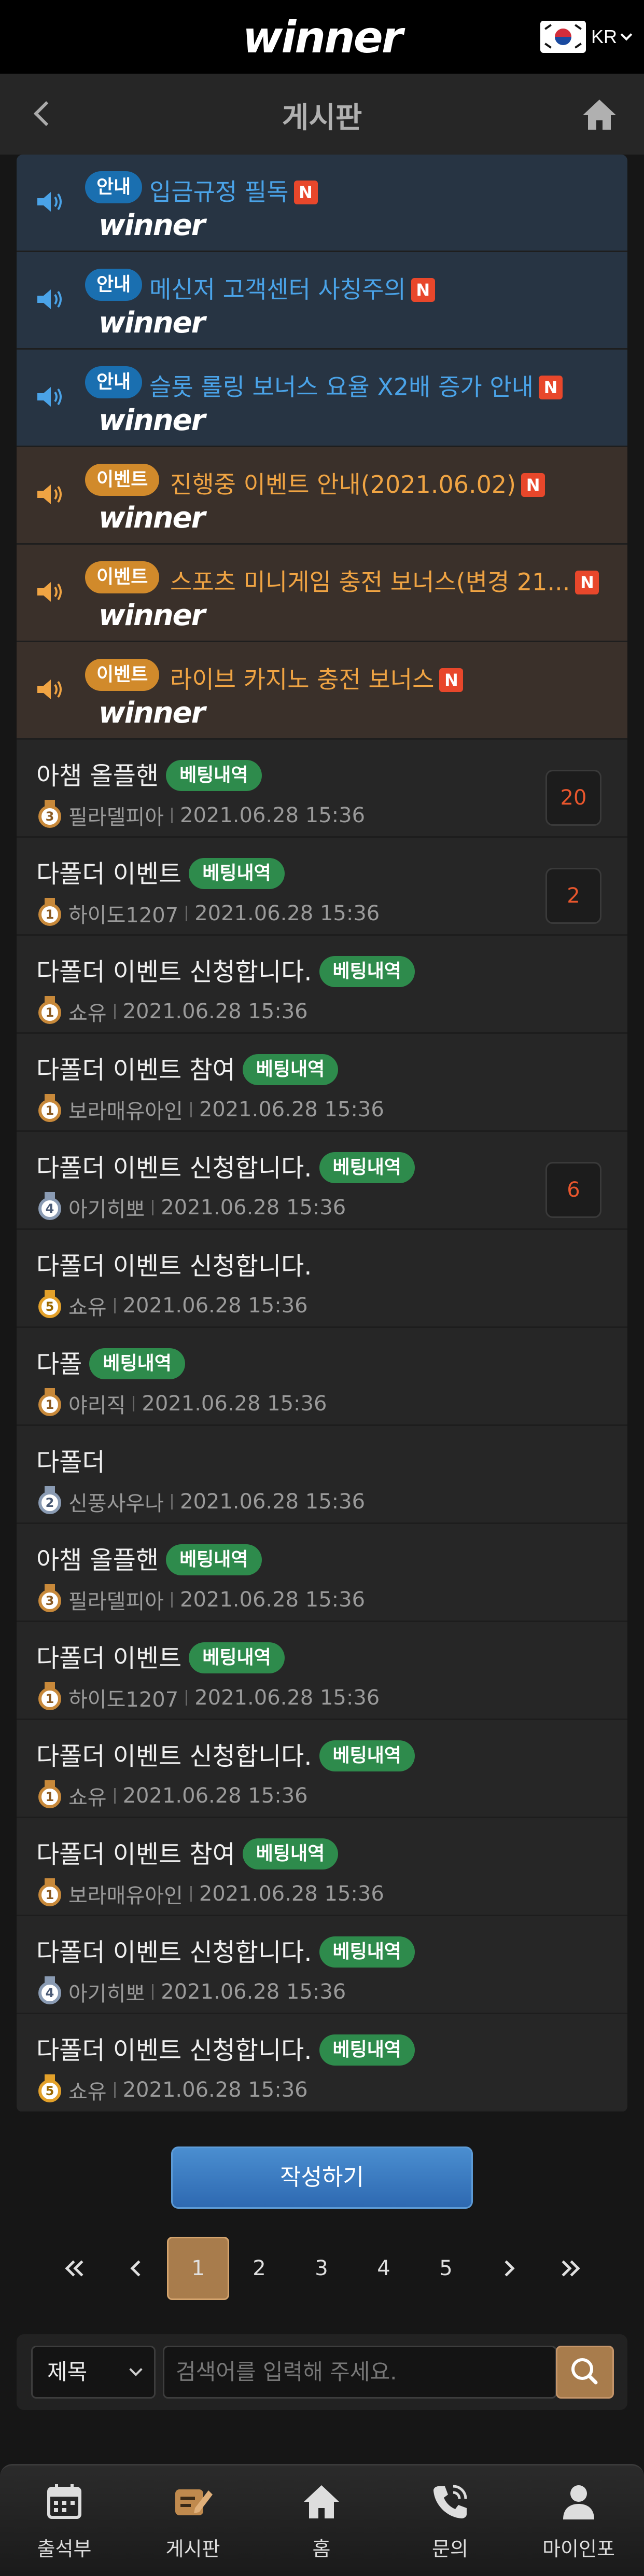 Image resolution: width=644 pixels, height=2576 pixels. I want to click on post-meta: 3 필라델피아 2021.06.28 15:36, so click(201, 1599).